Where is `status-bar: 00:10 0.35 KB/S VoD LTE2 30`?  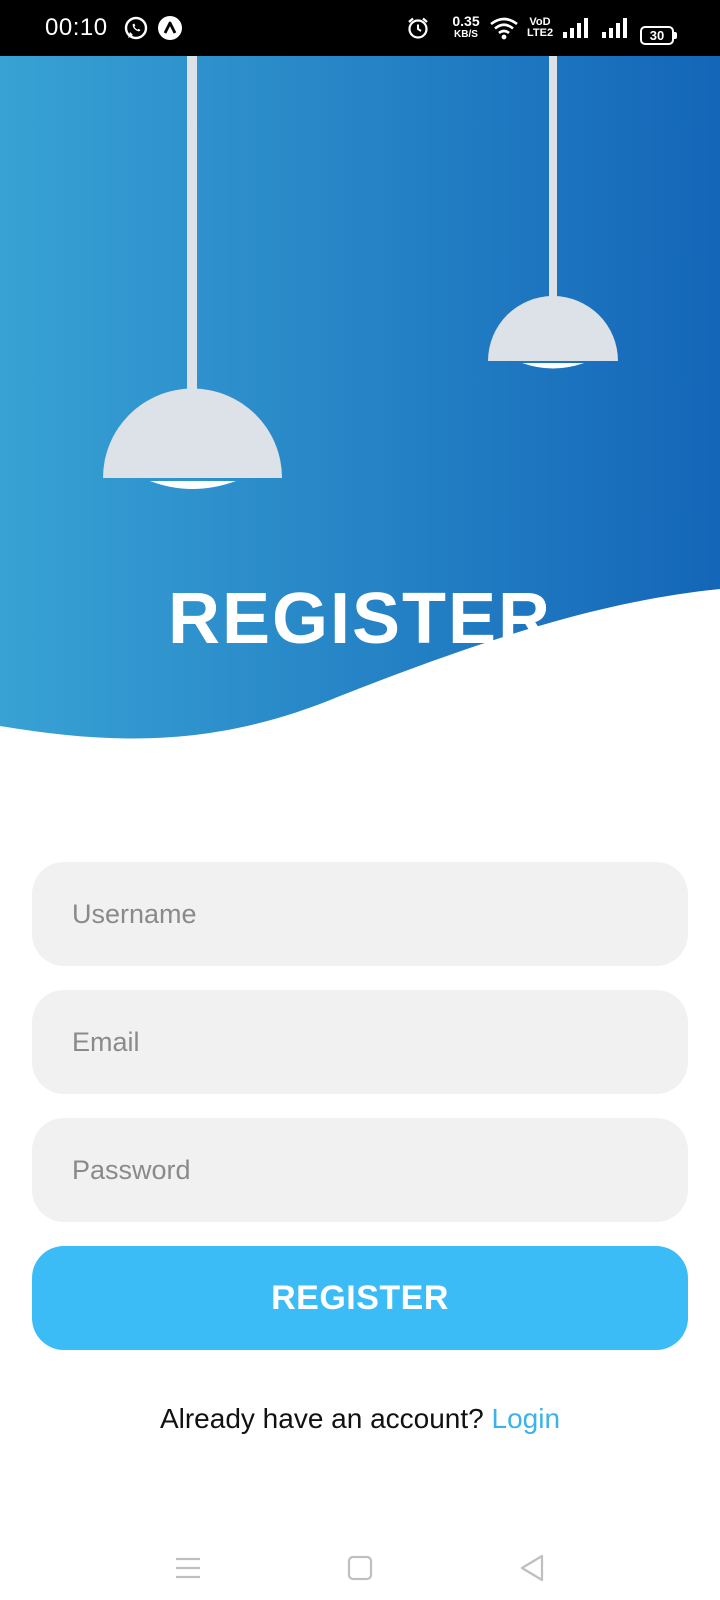
status-bar: 00:10 0.35 KB/S VoD LTE2 30 is located at coordinates (360, 28).